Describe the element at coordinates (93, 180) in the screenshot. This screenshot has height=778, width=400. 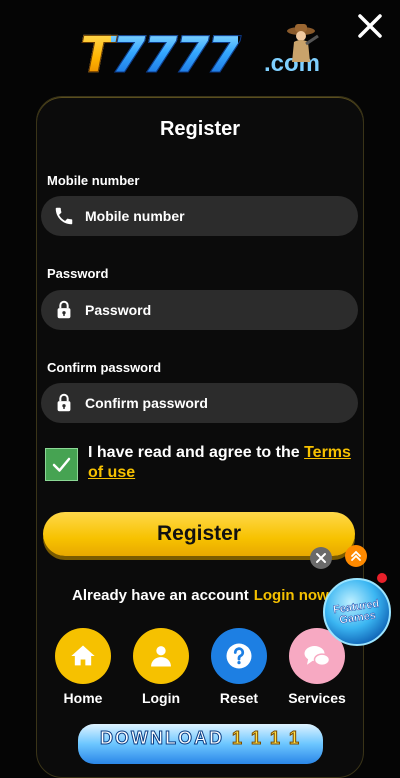
I see `mobile-label: Mobile number` at that location.